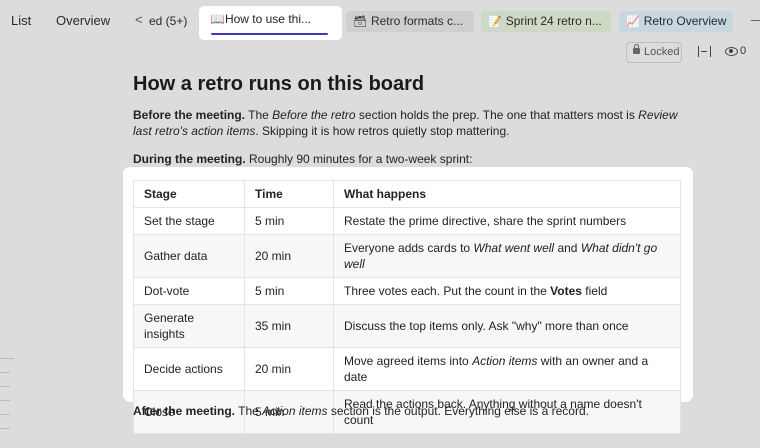 This screenshot has width=760, height=448. What do you see at coordinates (636, 49) in the screenshot?
I see `lock-icon` at bounding box center [636, 49].